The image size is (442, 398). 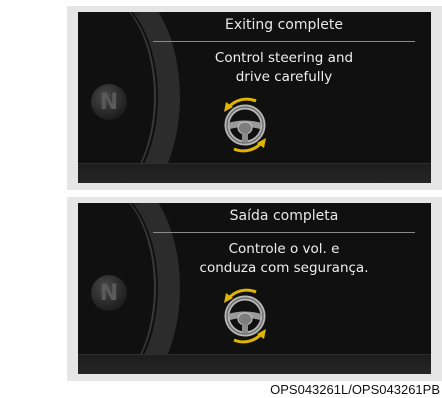 What do you see at coordinates (355, 389) in the screenshot?
I see `figure-caption: OPS043261L/OPS043261PB` at bounding box center [355, 389].